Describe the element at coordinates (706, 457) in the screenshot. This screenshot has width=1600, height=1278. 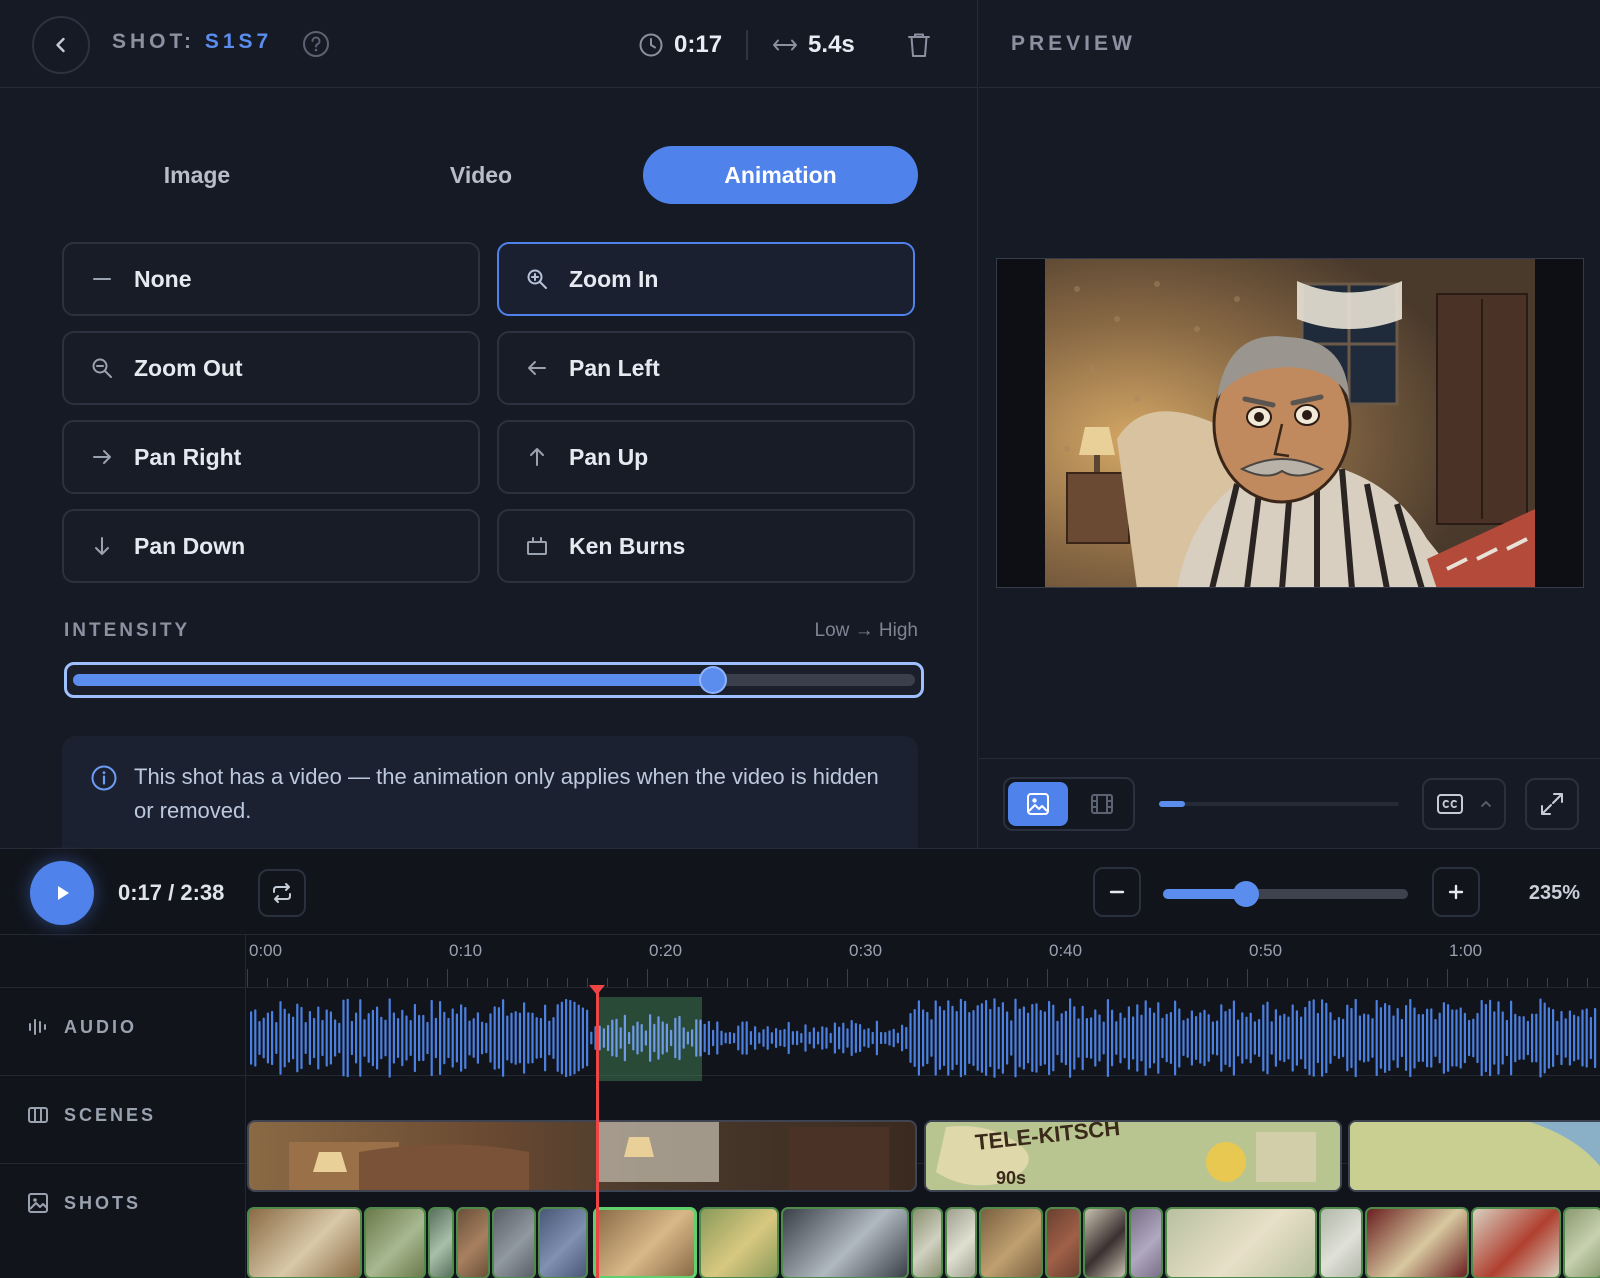
I see `animation-option-pan-up: Pan Up` at that location.